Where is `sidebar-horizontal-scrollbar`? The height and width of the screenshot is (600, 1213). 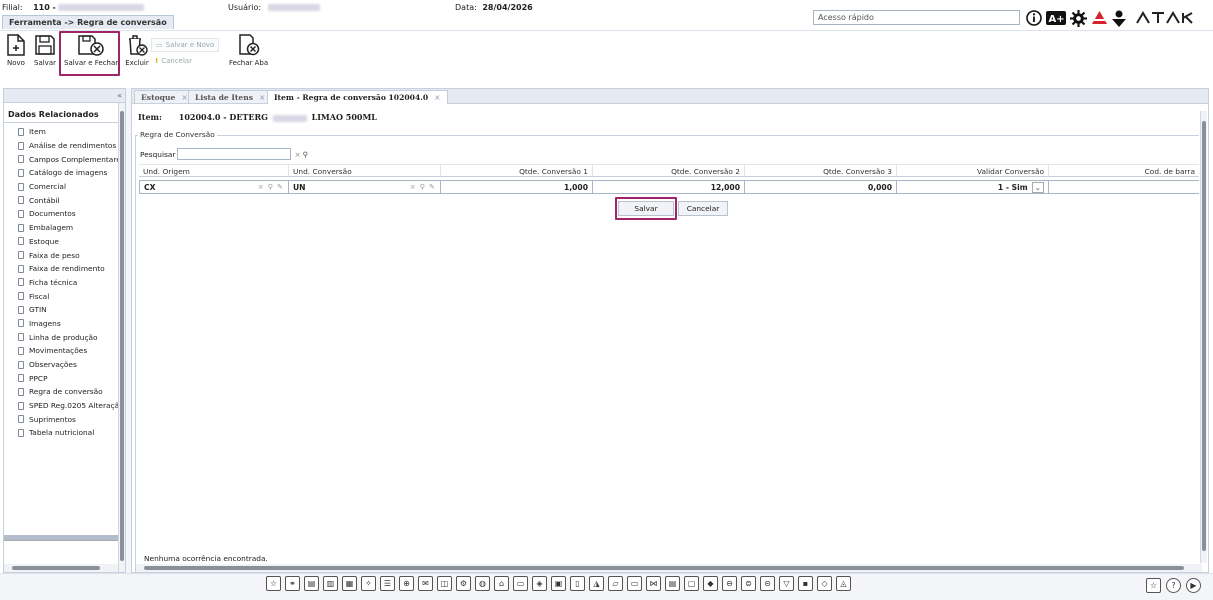
sidebar-horizontal-scrollbar is located at coordinates (61, 568).